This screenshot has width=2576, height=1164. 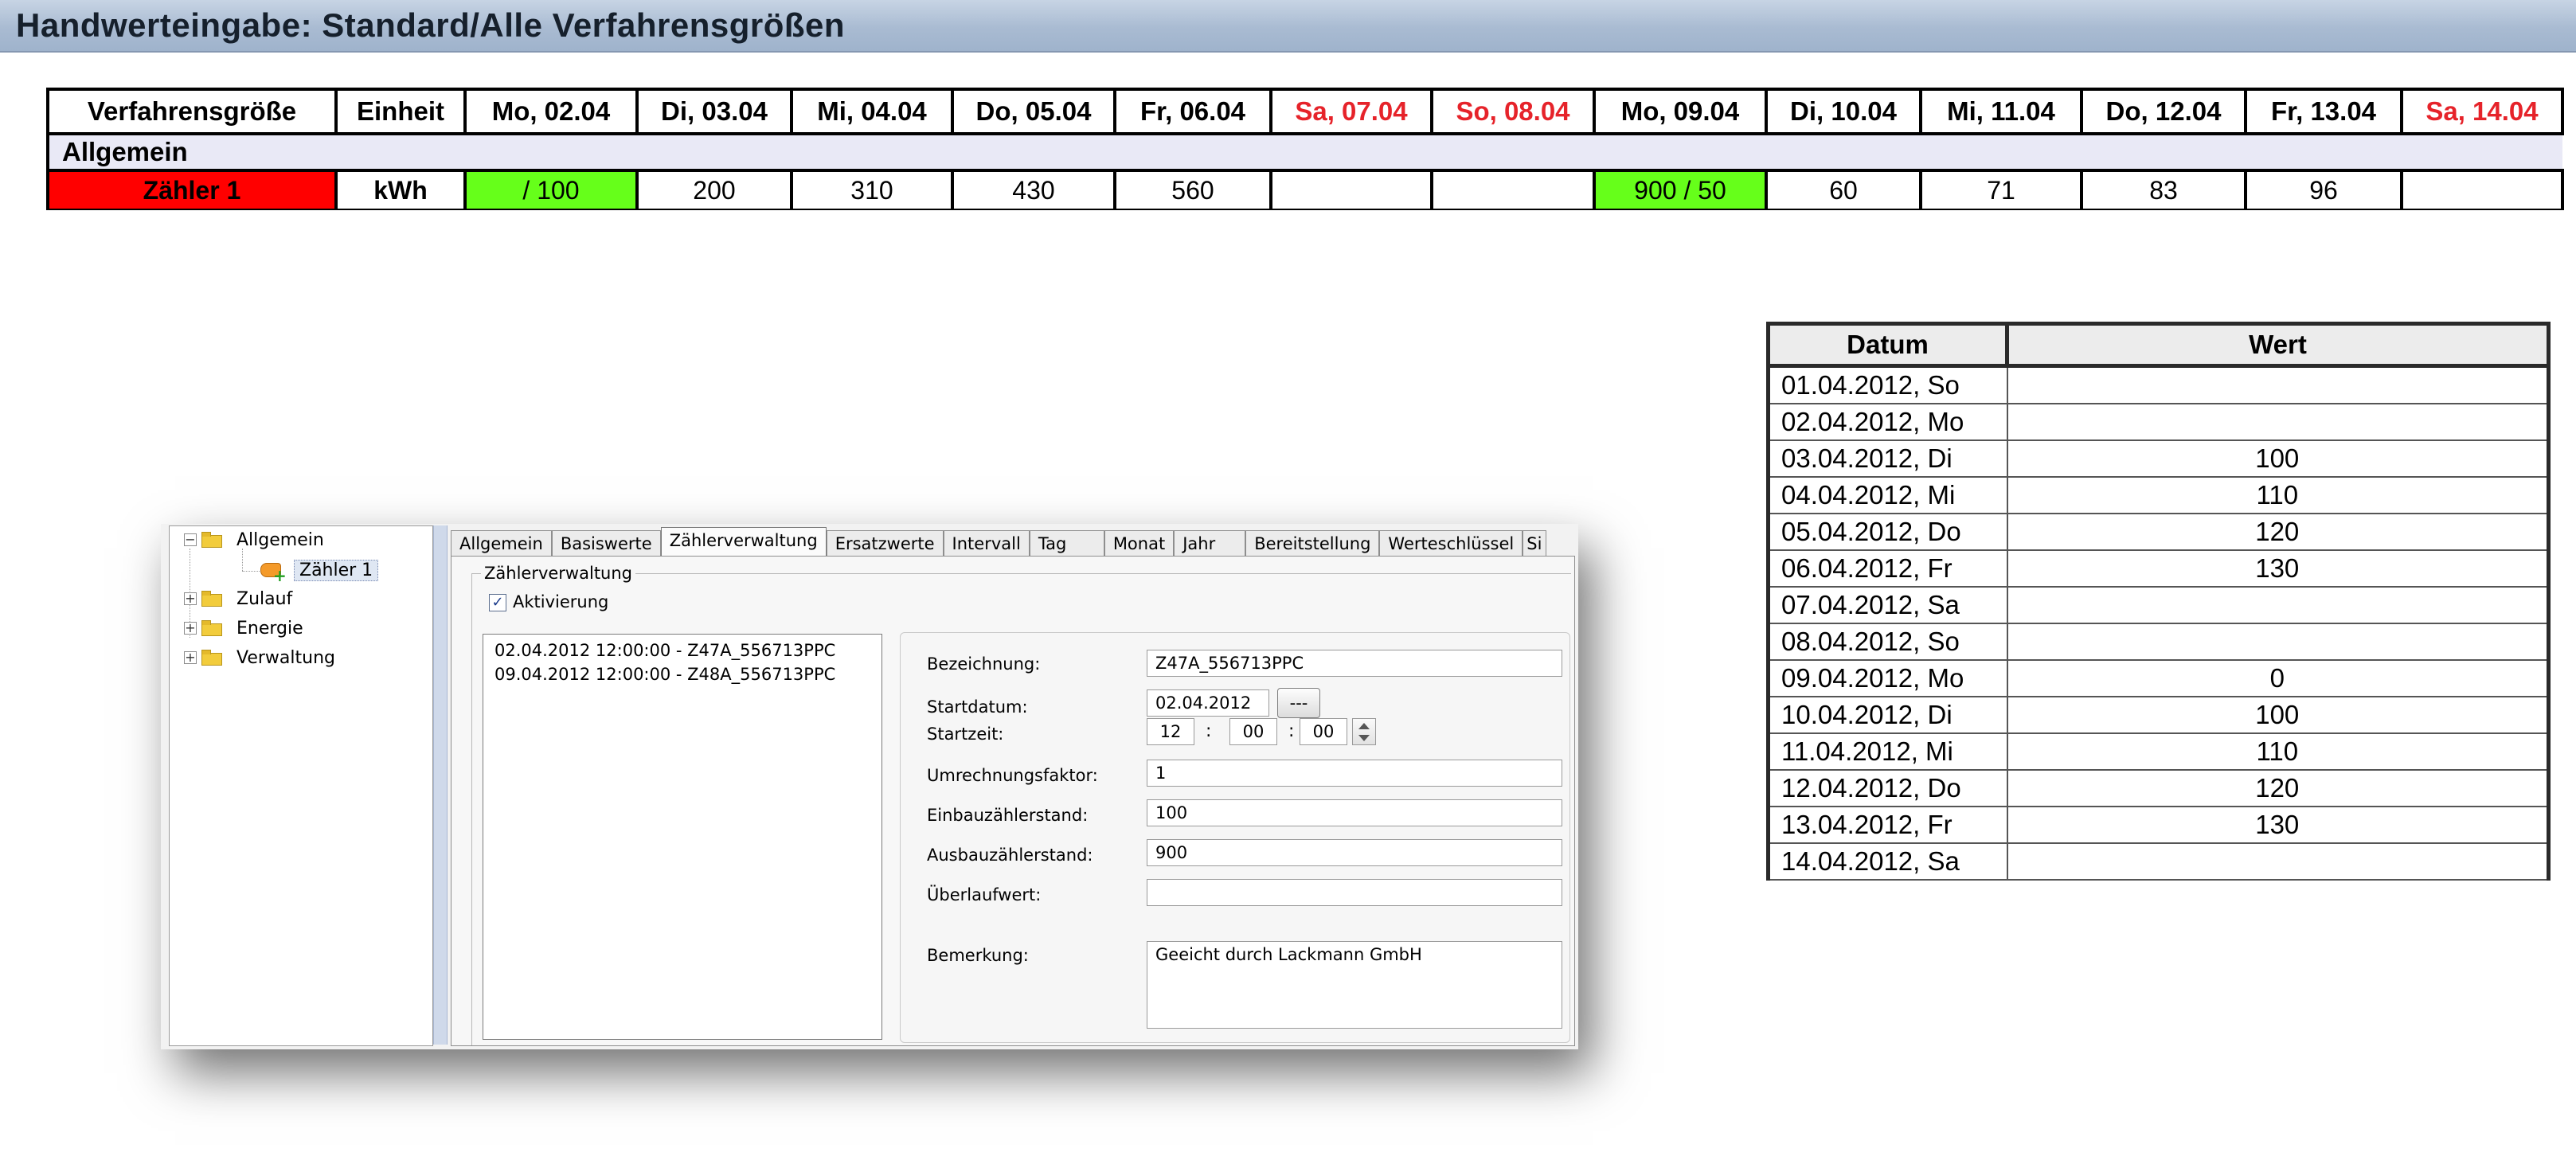 What do you see at coordinates (1008, 815) in the screenshot?
I see `einbau-label: Einbauzählerstand:` at bounding box center [1008, 815].